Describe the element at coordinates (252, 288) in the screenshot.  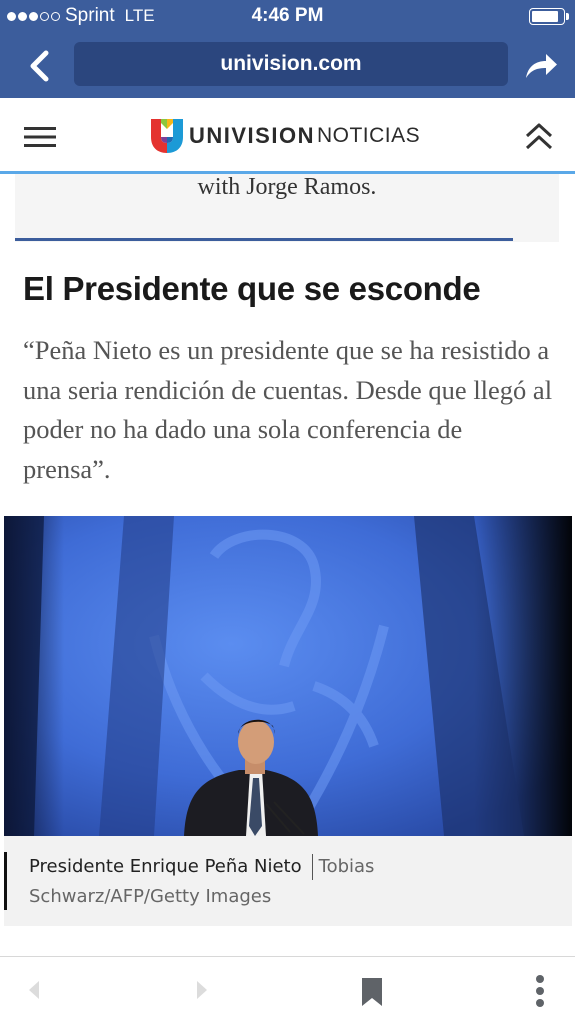
I see `article-headline: El Presidente que se esconde` at that location.